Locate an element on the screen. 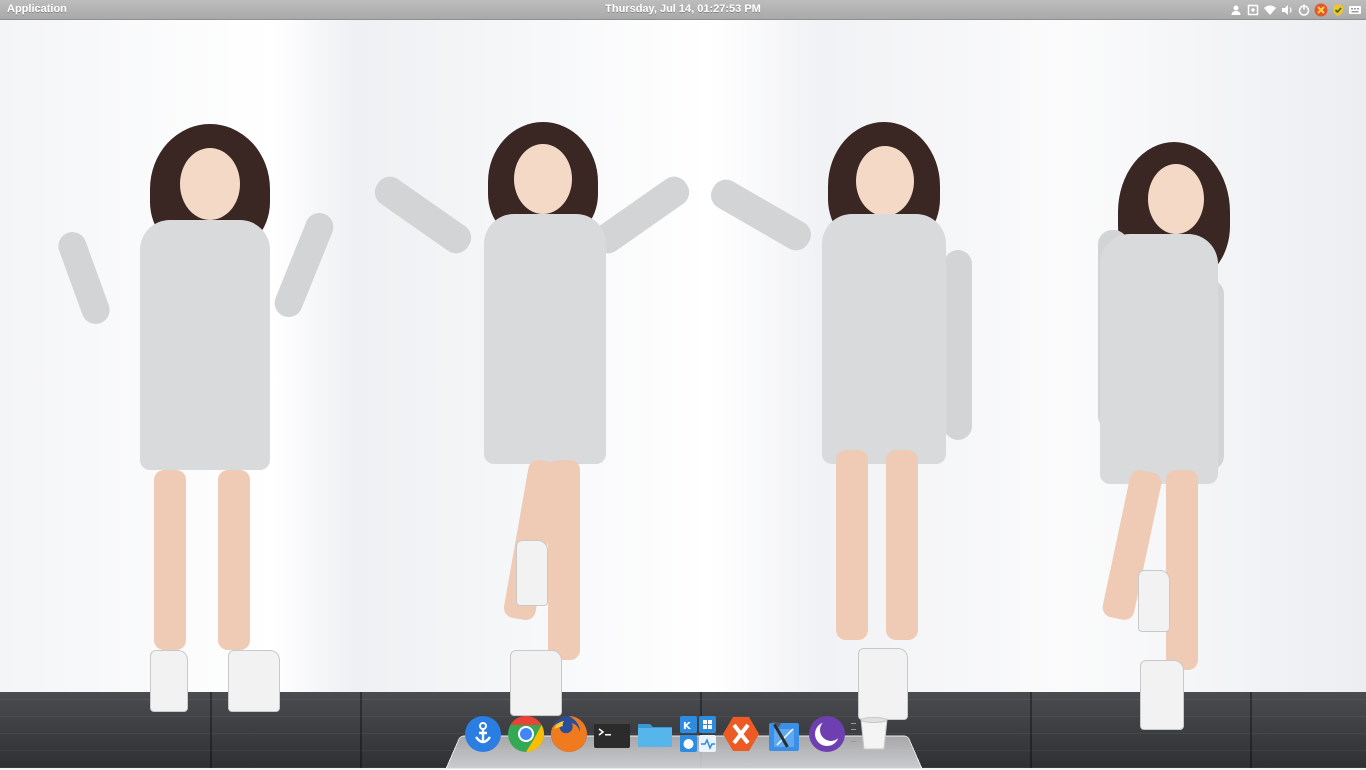 The image size is (1366, 770). anchor-app-icon is located at coordinates (482, 734).